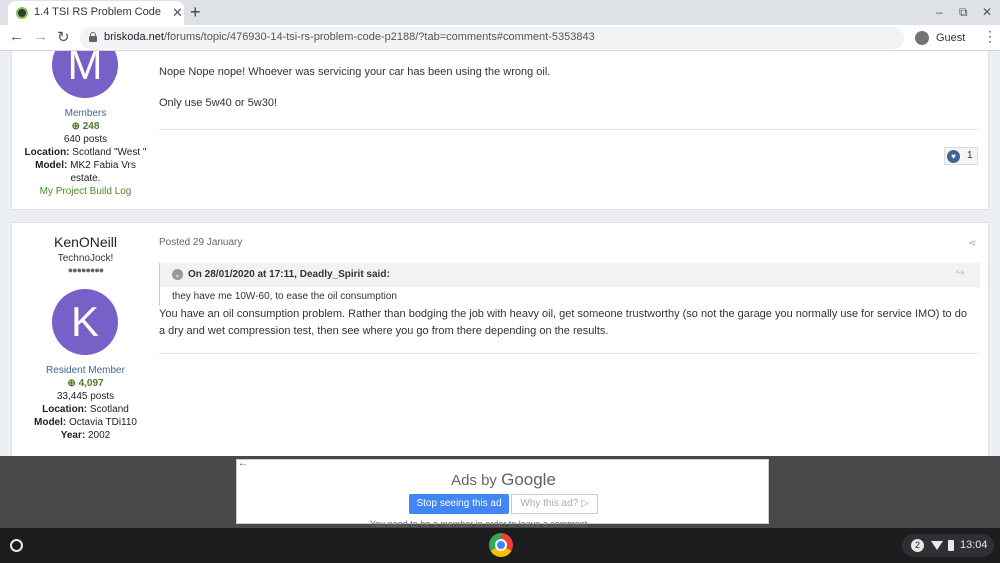 This screenshot has height=563, width=1000. I want to click on chrome-icon, so click(501, 545).